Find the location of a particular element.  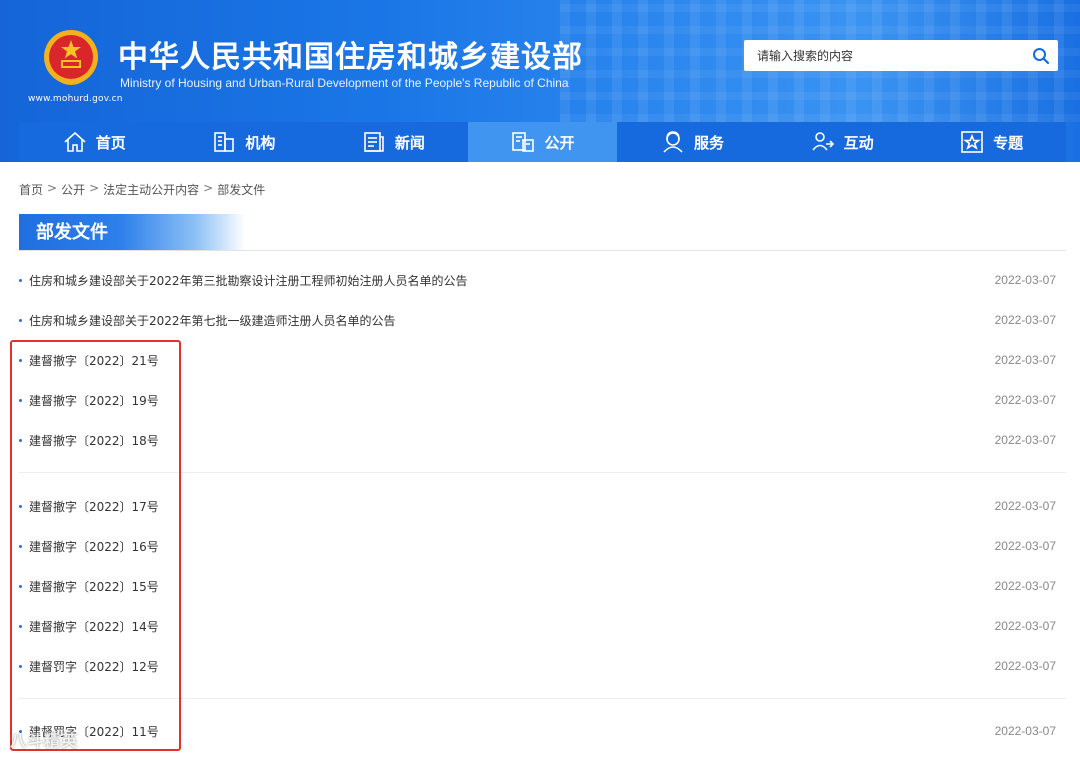

national-emblem-icon is located at coordinates (71, 58).